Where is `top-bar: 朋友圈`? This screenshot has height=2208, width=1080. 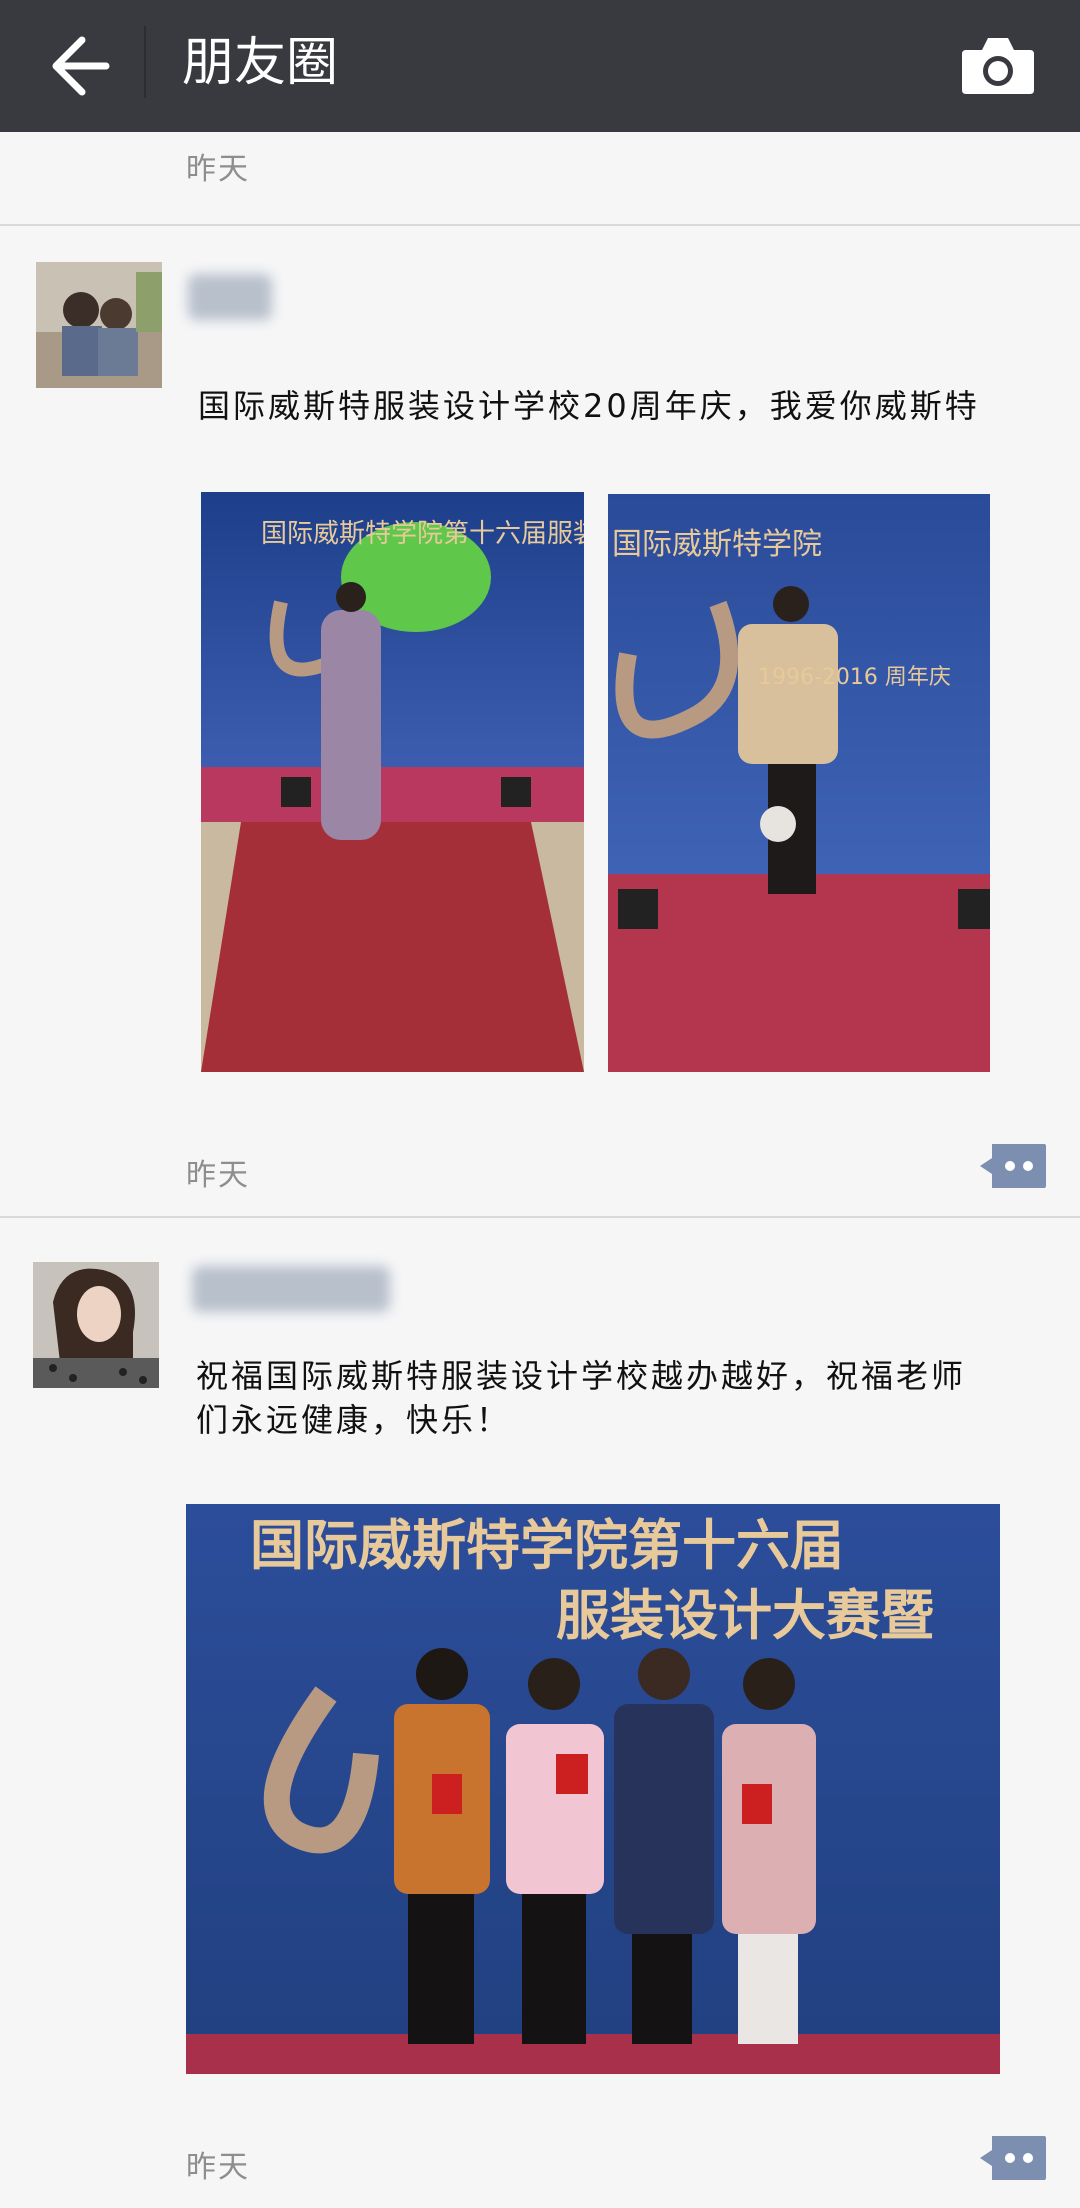 top-bar: 朋友圈 is located at coordinates (540, 66).